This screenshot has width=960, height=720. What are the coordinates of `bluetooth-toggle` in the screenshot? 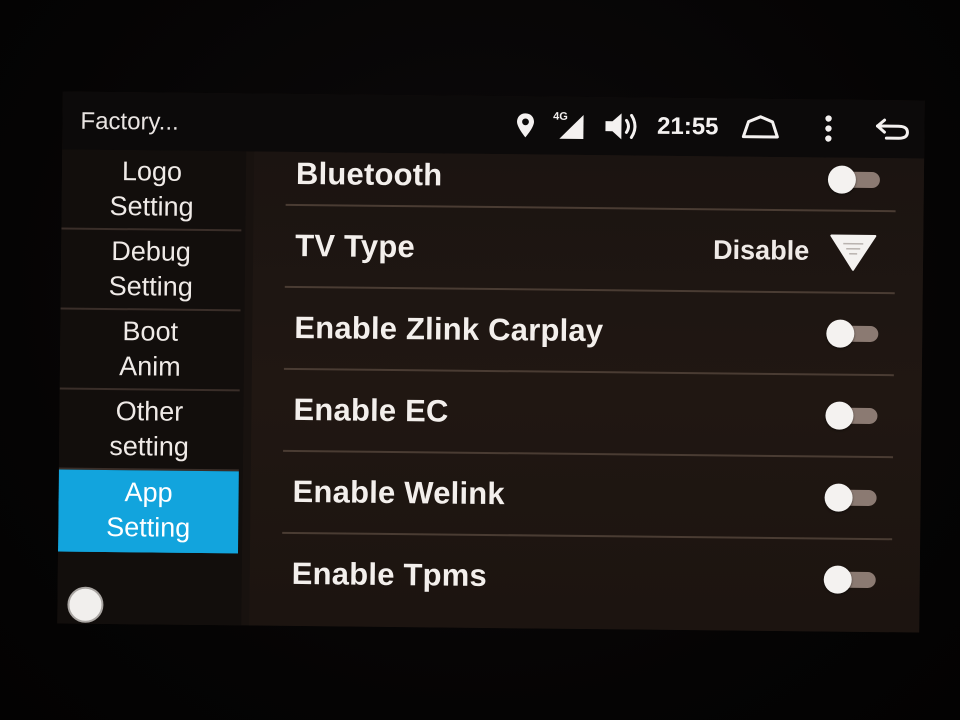 It's located at (854, 179).